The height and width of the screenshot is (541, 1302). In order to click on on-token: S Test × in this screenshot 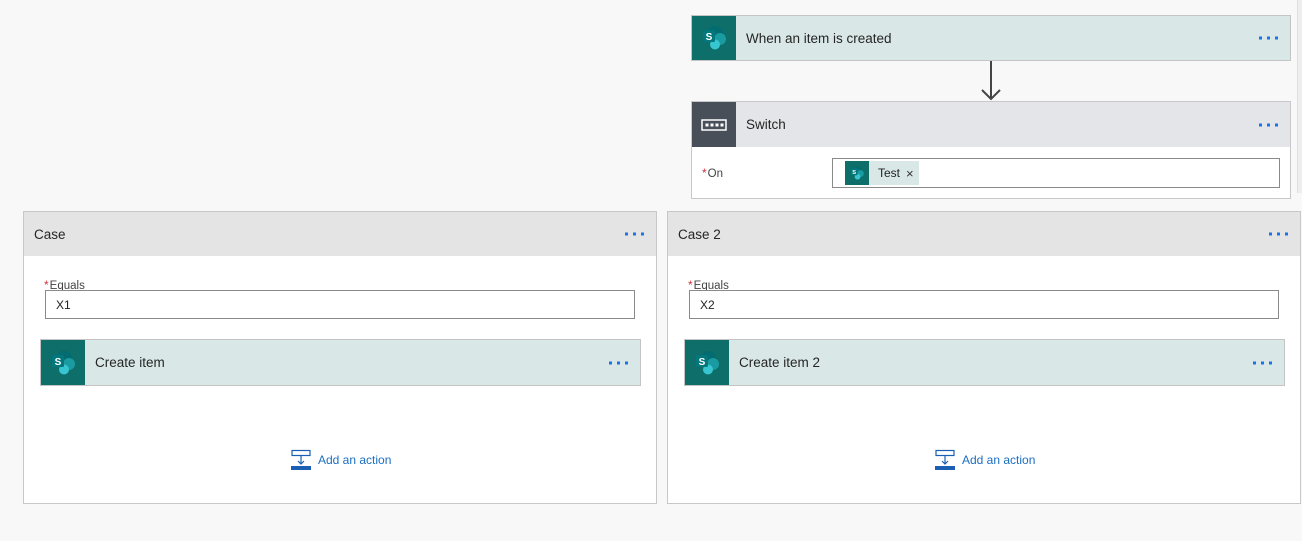, I will do `click(882, 173)`.